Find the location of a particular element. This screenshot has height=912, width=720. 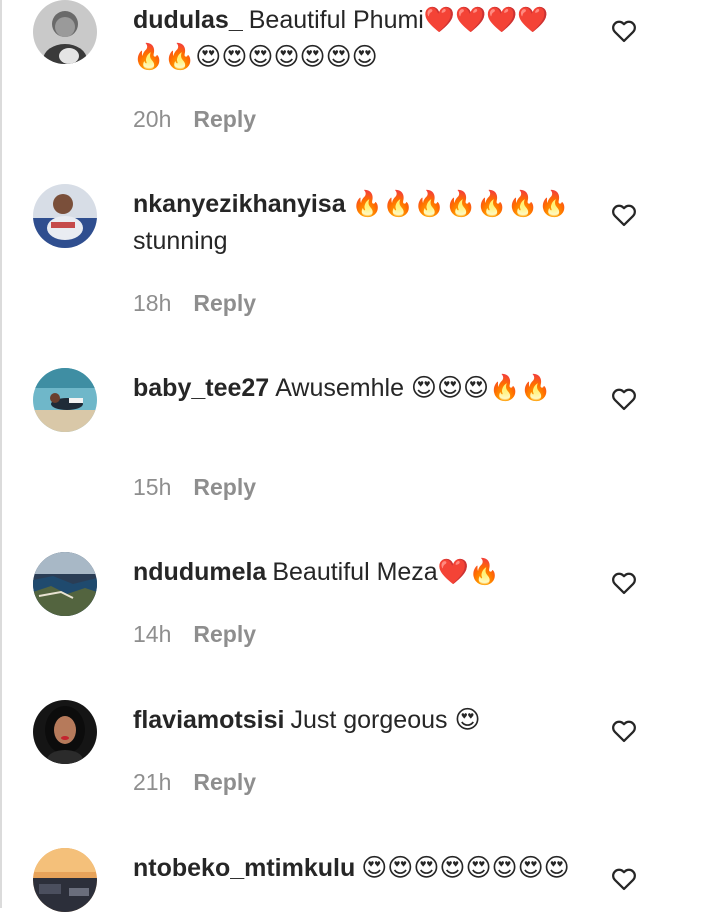

comment-text: ndudumela Beautiful Meza❤️🔥 is located at coordinates (355, 572).